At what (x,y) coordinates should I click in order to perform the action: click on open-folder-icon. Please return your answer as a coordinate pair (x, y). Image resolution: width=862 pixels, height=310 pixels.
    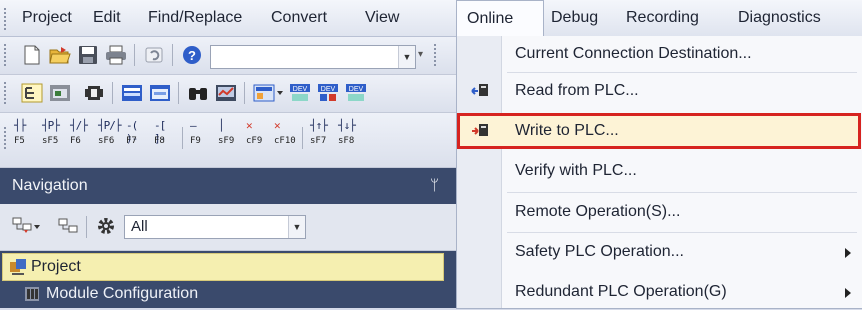
    Looking at the image, I should click on (60, 55).